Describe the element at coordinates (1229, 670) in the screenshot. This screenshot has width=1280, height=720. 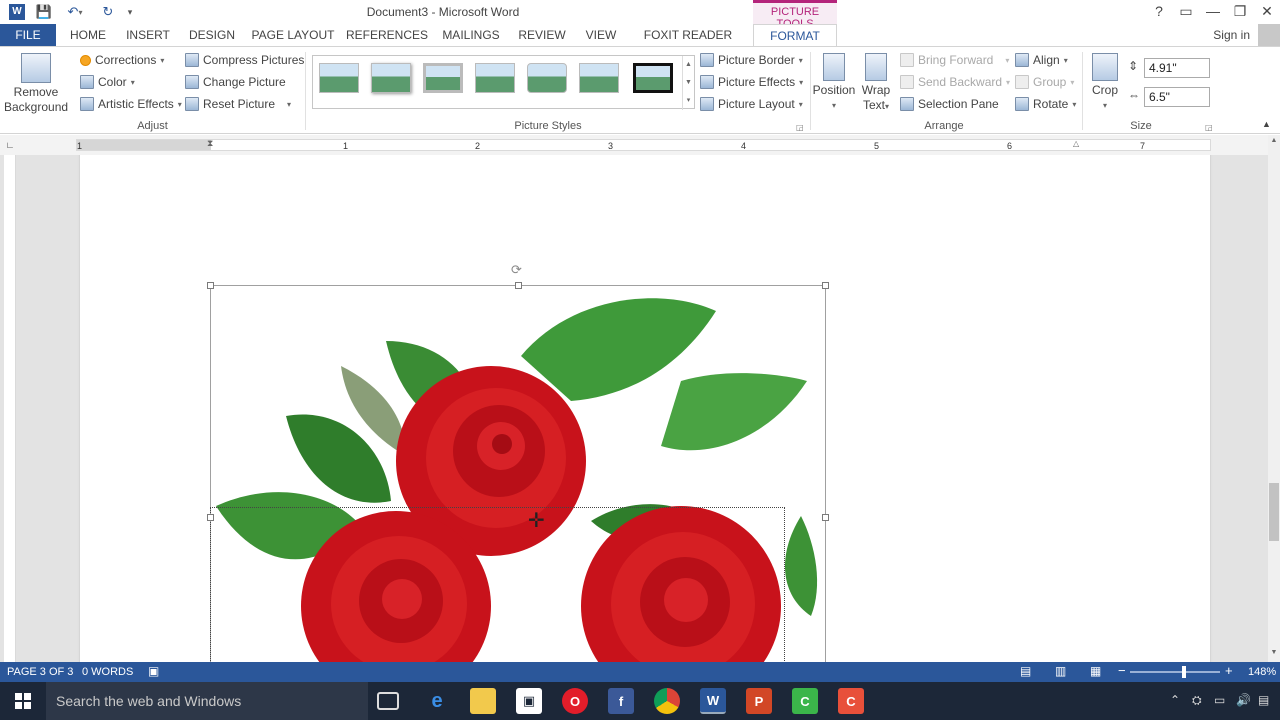
I see `zoom-in-icon: +` at that location.